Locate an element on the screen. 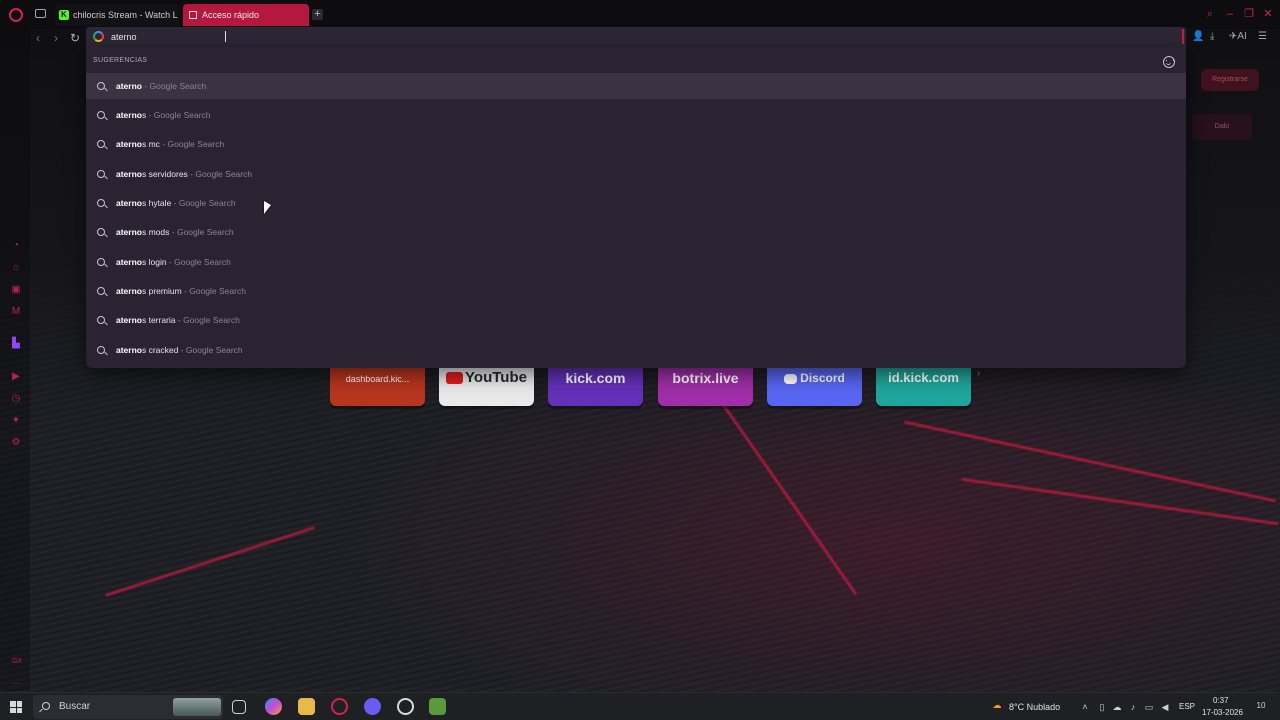 The image size is (1280, 720). download-icon: ⤓ is located at coordinates (1212, 37).